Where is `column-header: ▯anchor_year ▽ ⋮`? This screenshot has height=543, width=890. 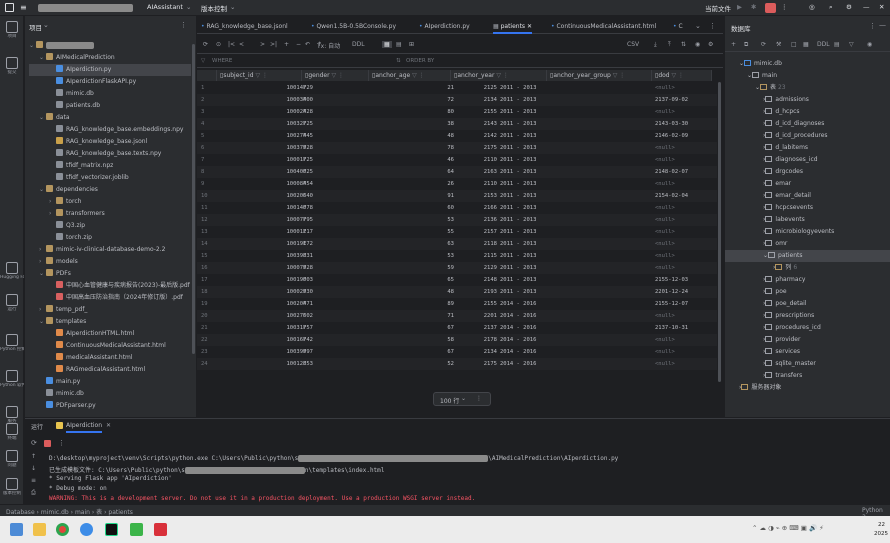
column-header: ▯anchor_year ▽ ⋮ is located at coordinates (499, 75).